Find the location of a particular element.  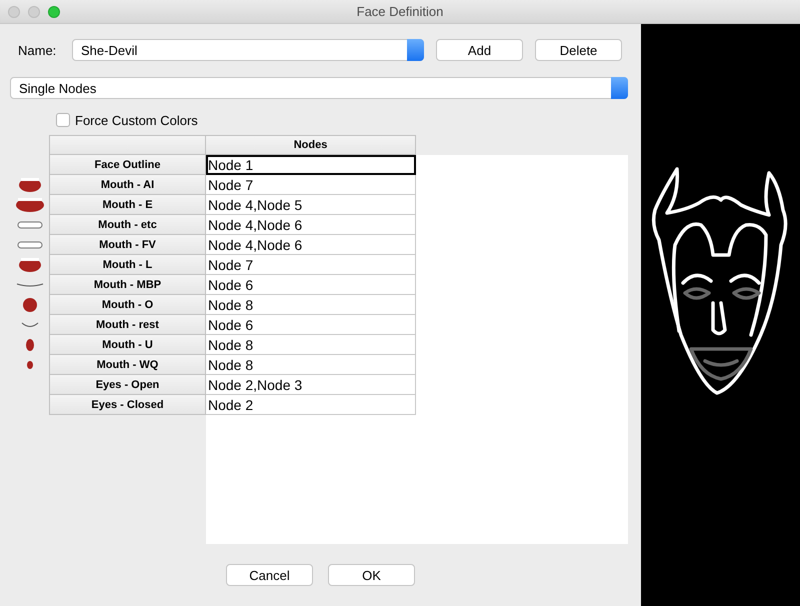

row-header: Mouth - WQ is located at coordinates (127, 365).